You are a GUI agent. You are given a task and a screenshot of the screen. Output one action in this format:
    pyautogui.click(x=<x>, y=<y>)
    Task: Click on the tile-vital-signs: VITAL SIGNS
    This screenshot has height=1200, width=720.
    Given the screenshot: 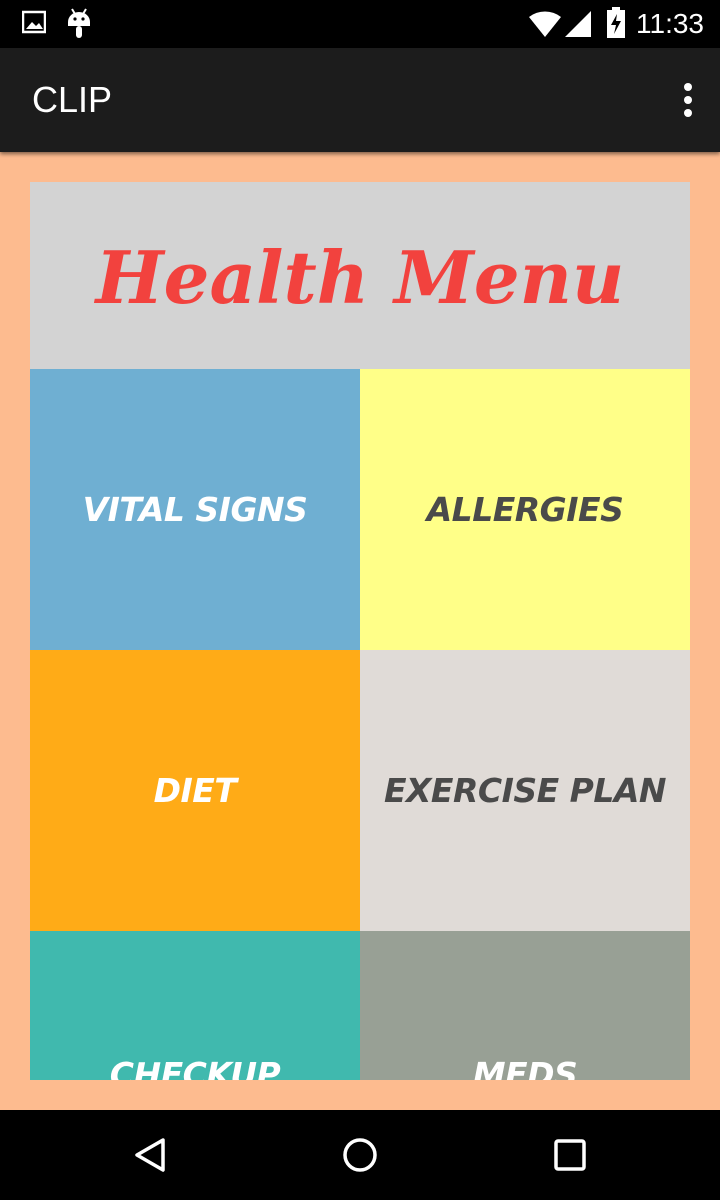 What is the action you would take?
    pyautogui.click(x=195, y=509)
    